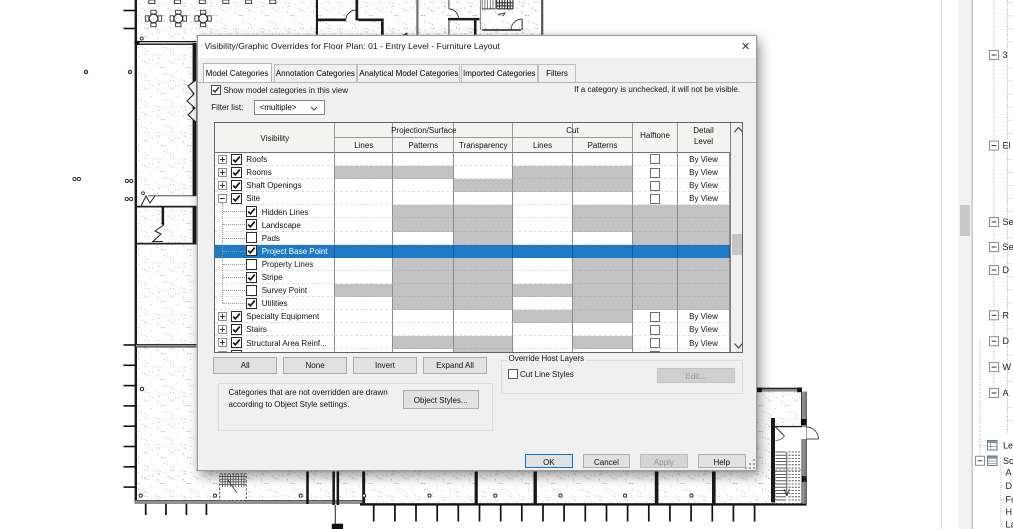 This screenshot has width=1013, height=529. Describe the element at coordinates (1008, 461) in the screenshot. I see `svg-text: Sc` at that location.